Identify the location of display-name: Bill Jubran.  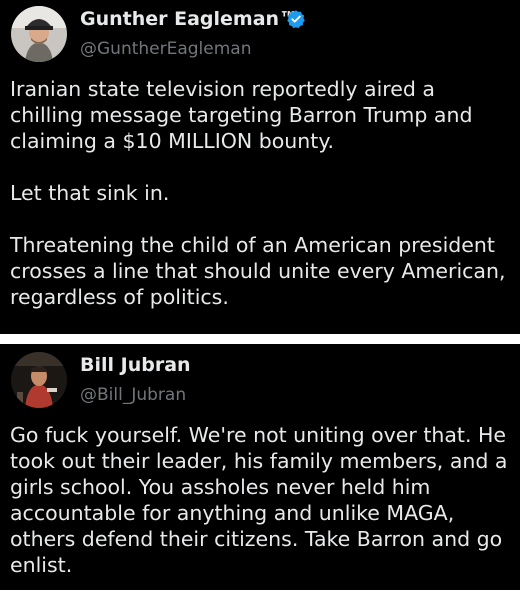
(135, 365).